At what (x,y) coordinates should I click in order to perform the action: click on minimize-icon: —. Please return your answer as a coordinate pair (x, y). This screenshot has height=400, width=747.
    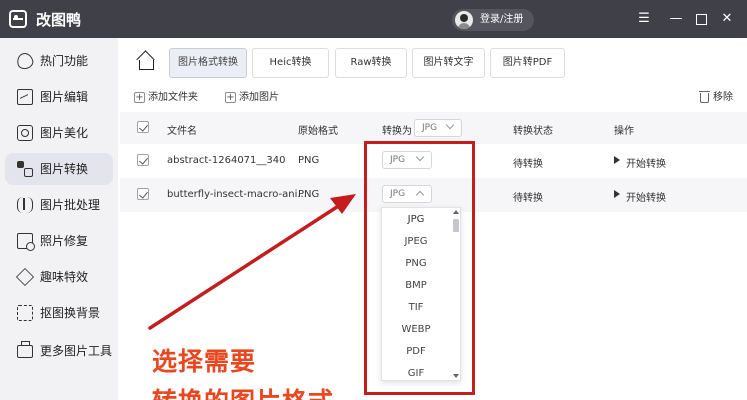
    Looking at the image, I should click on (676, 19).